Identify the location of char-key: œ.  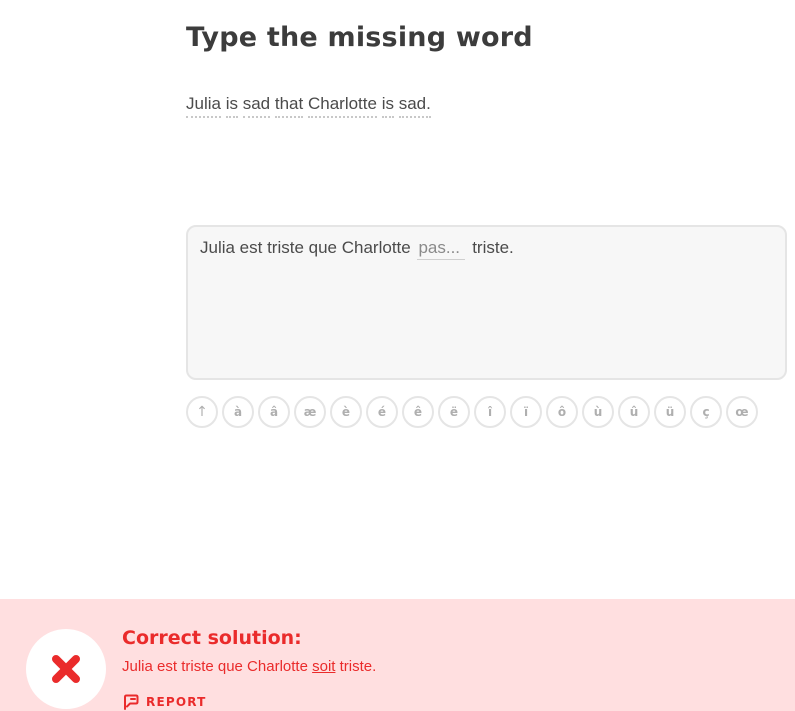
(742, 412).